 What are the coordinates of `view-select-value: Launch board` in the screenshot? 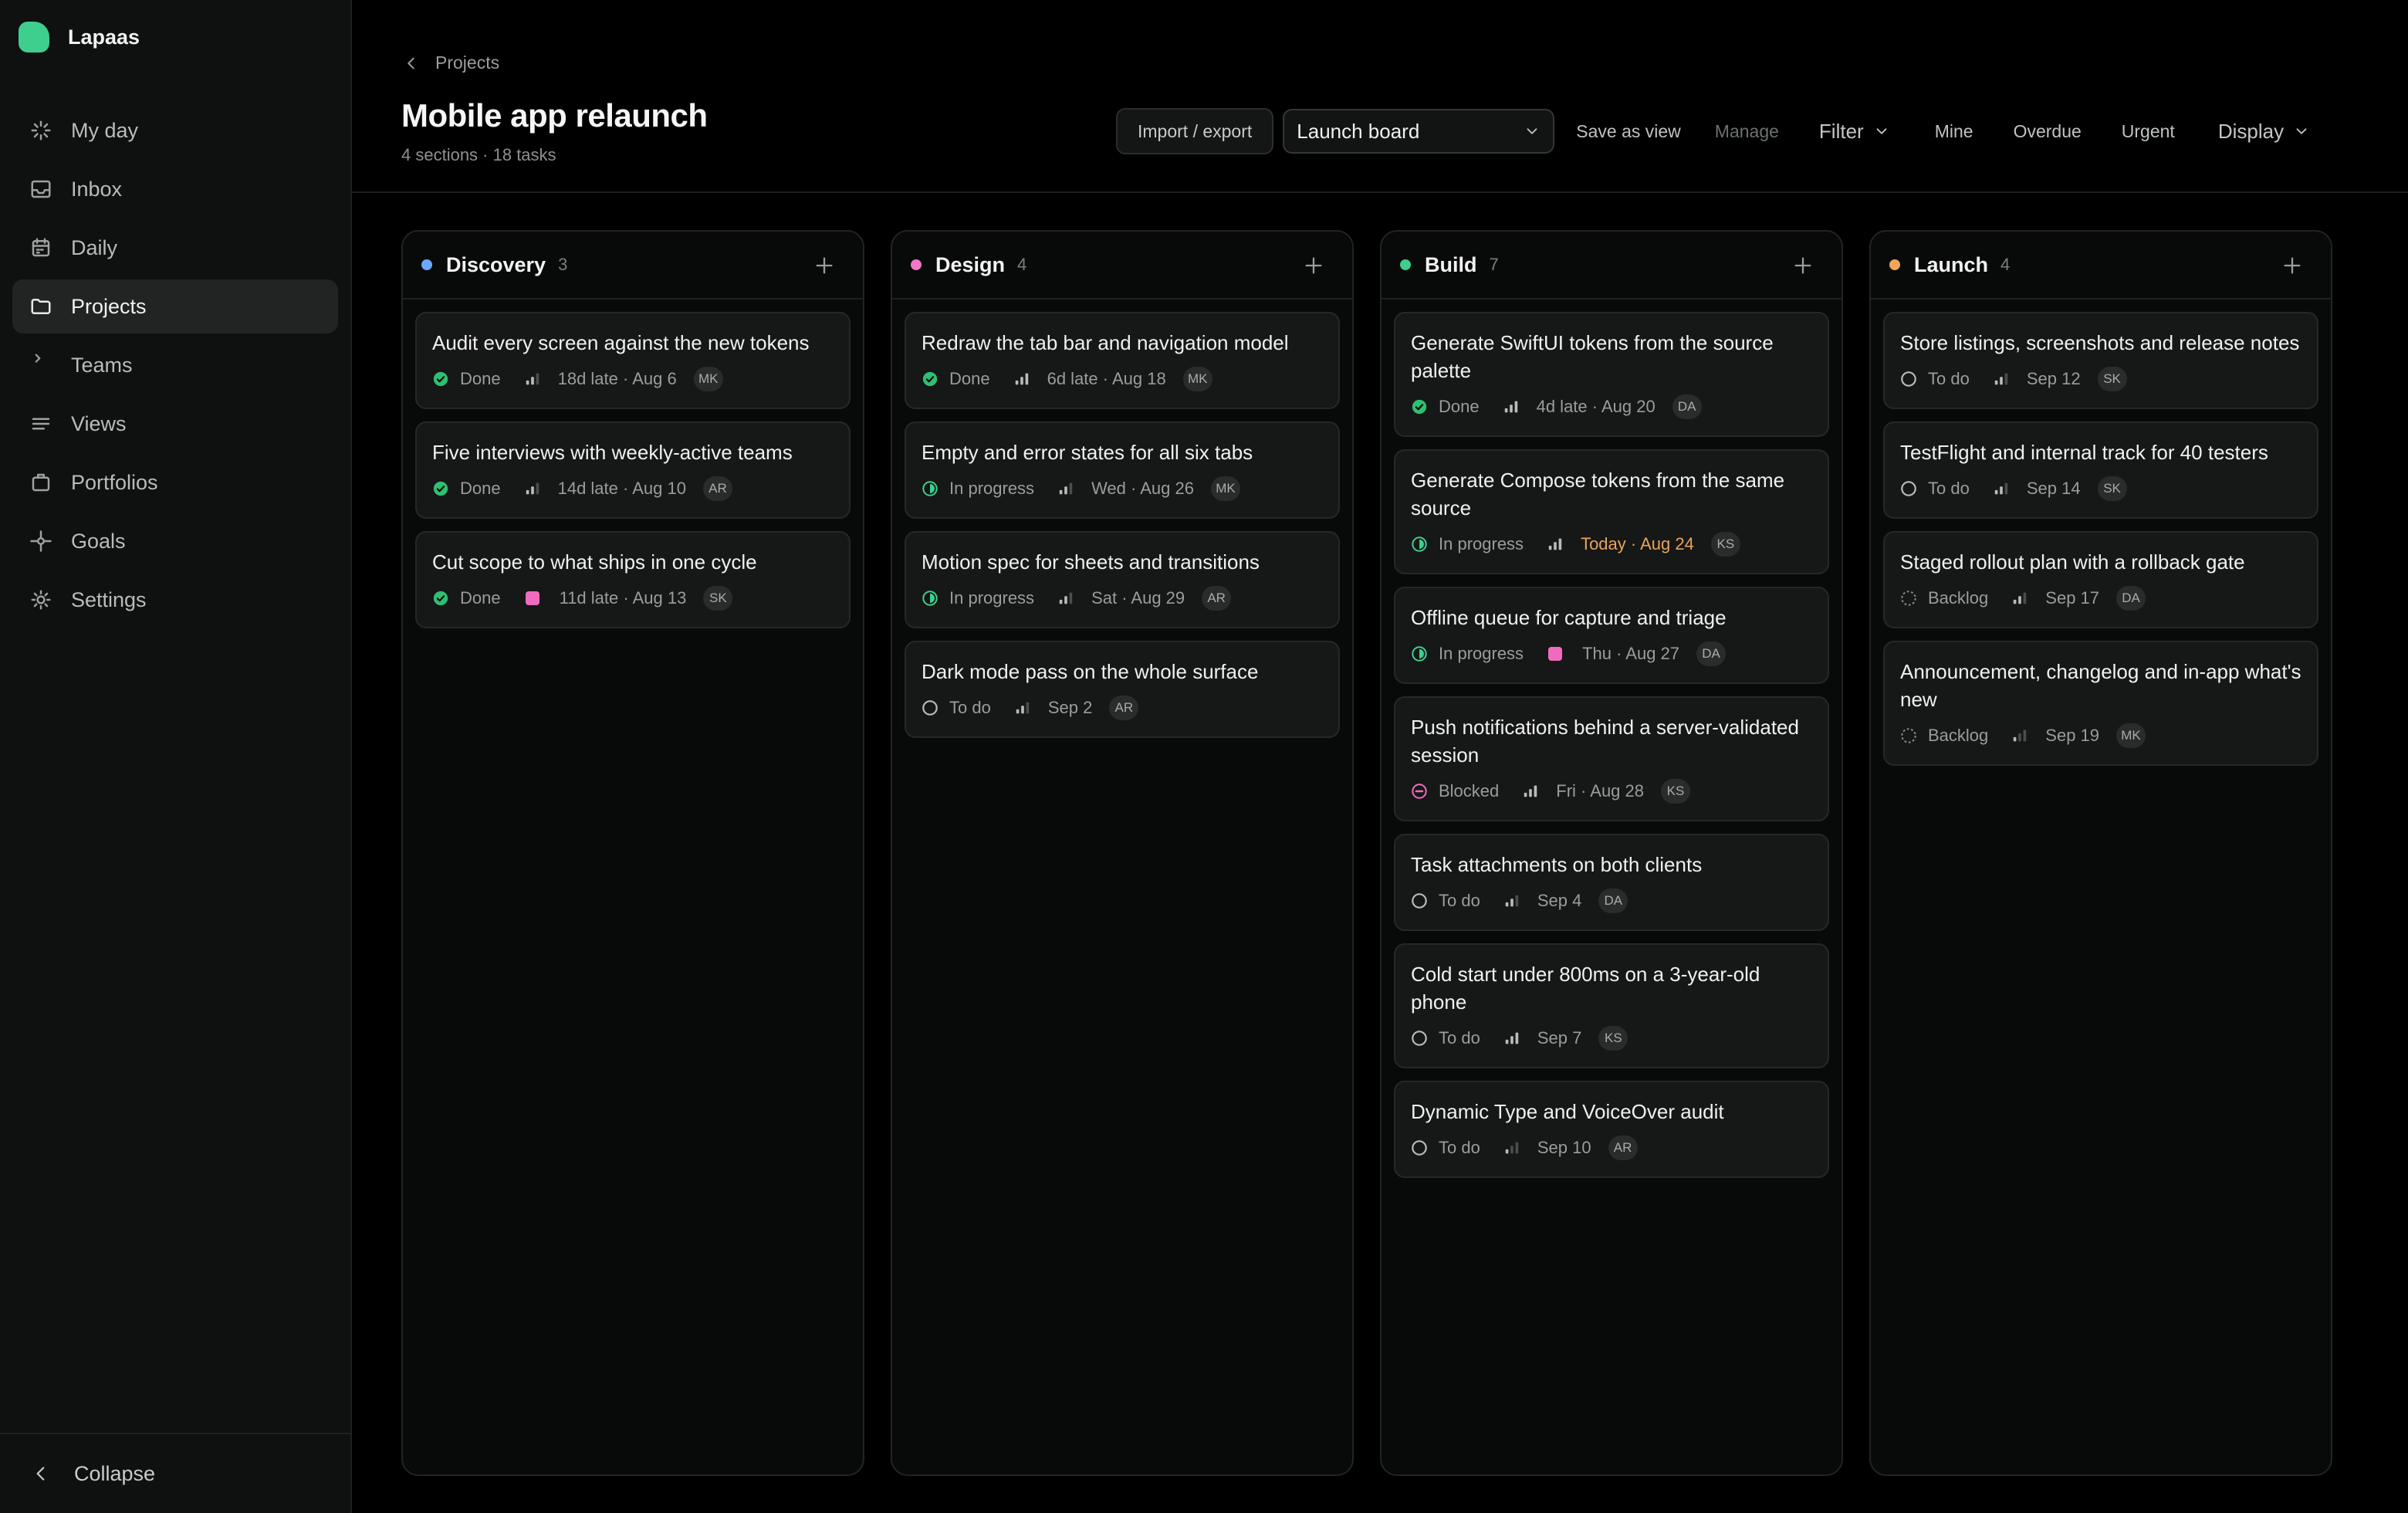 It's located at (1358, 131).